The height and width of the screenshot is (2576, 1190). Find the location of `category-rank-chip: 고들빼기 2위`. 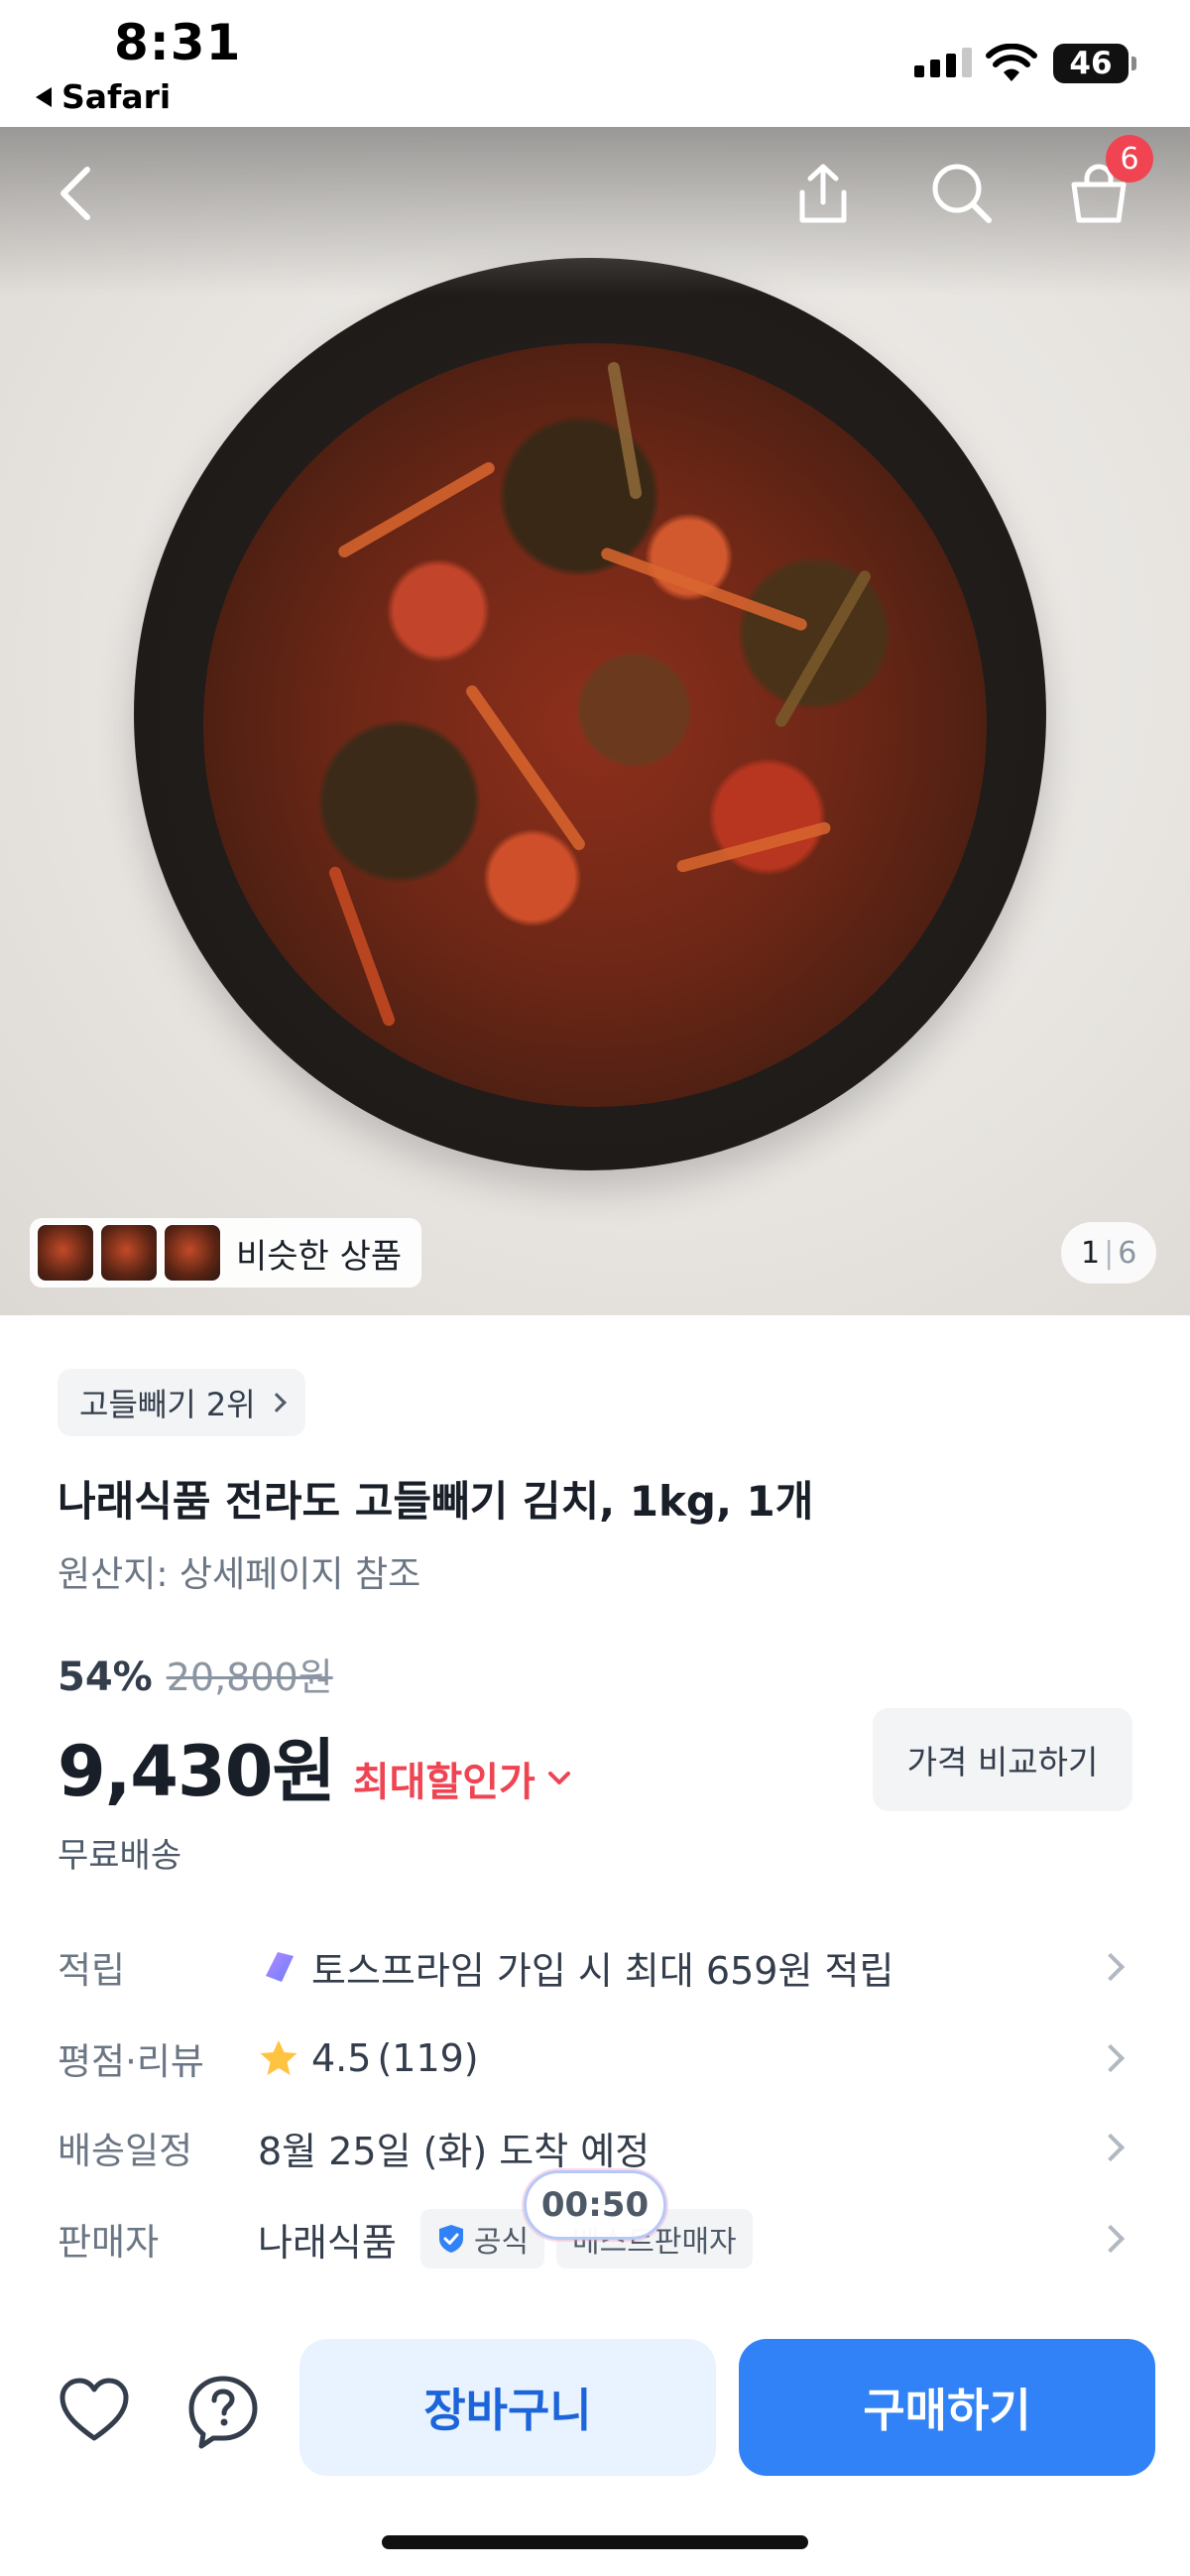

category-rank-chip: 고들빼기 2위 is located at coordinates (181, 1402).